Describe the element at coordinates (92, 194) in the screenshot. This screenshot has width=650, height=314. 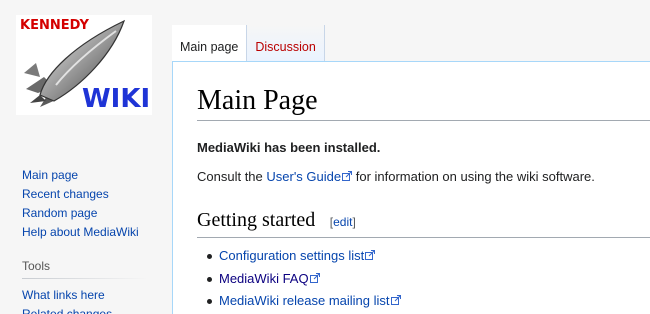
I see `sidebar-item-recent-changes: Recent changes` at that location.